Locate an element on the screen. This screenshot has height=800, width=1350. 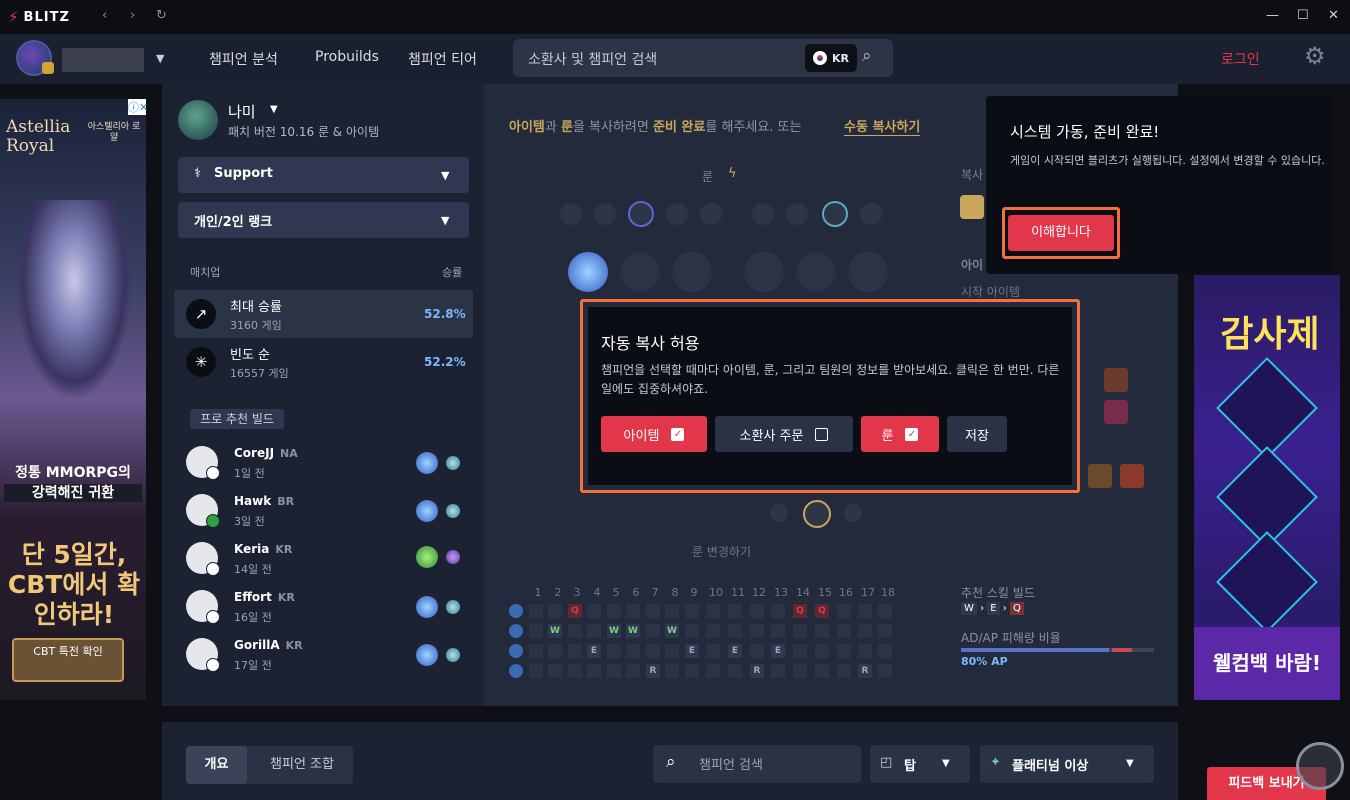
forward-button: › is located at coordinates (132, 15).